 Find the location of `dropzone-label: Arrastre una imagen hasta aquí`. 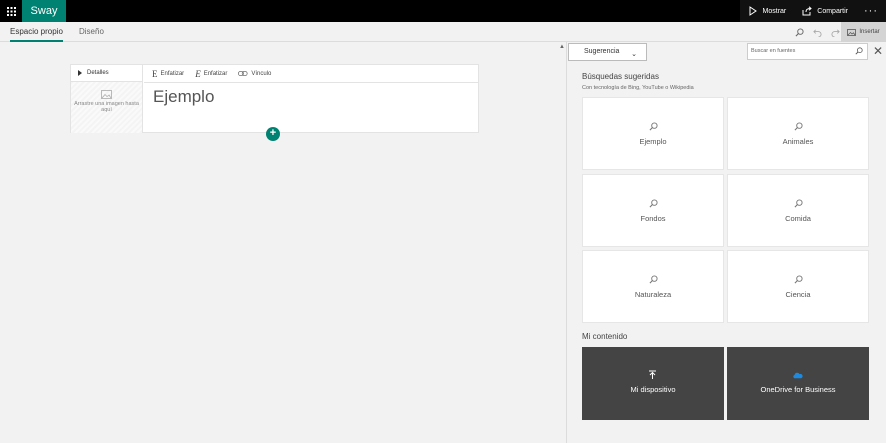

dropzone-label: Arrastre una imagen hasta aquí is located at coordinates (106, 107).